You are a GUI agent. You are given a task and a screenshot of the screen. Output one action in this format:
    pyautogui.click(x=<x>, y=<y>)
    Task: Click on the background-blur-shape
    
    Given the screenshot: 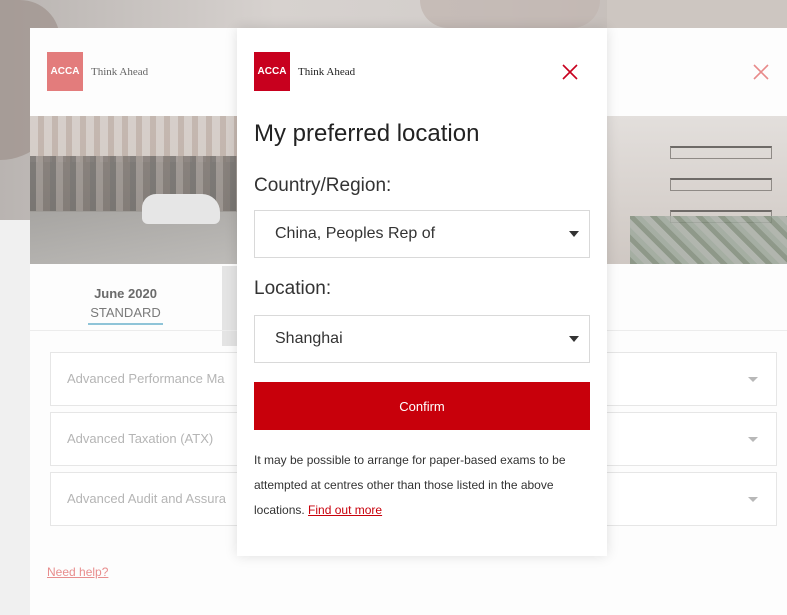 What is the action you would take?
    pyautogui.click(x=510, y=14)
    